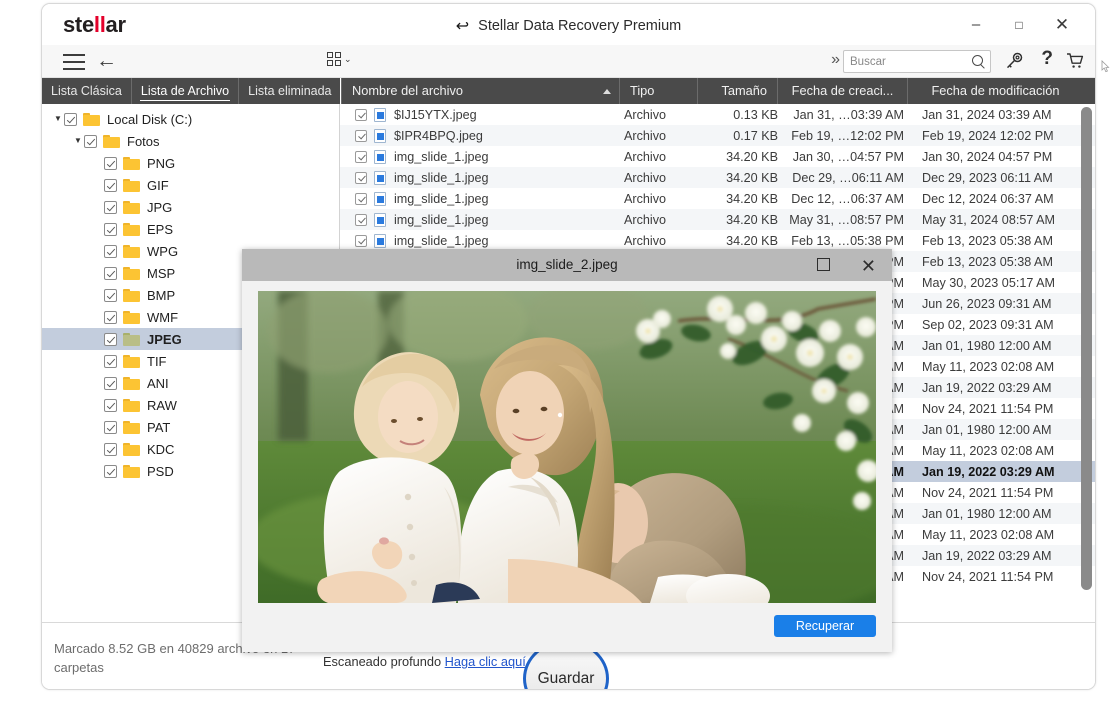  Describe the element at coordinates (987, 156) in the screenshot. I see `cell-modified: Jan 30, 2024 04:57 PM` at that location.